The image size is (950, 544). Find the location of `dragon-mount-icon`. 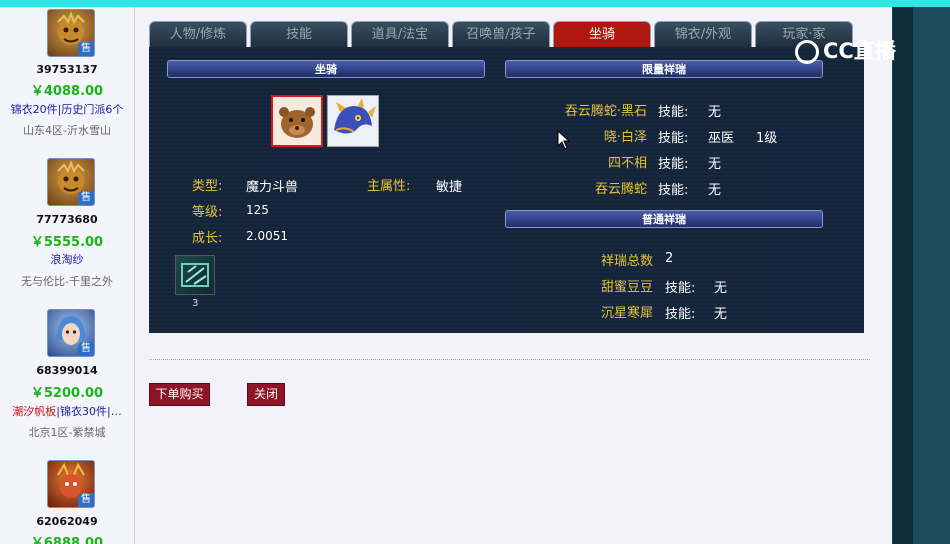

dragon-mount-icon is located at coordinates (353, 121).